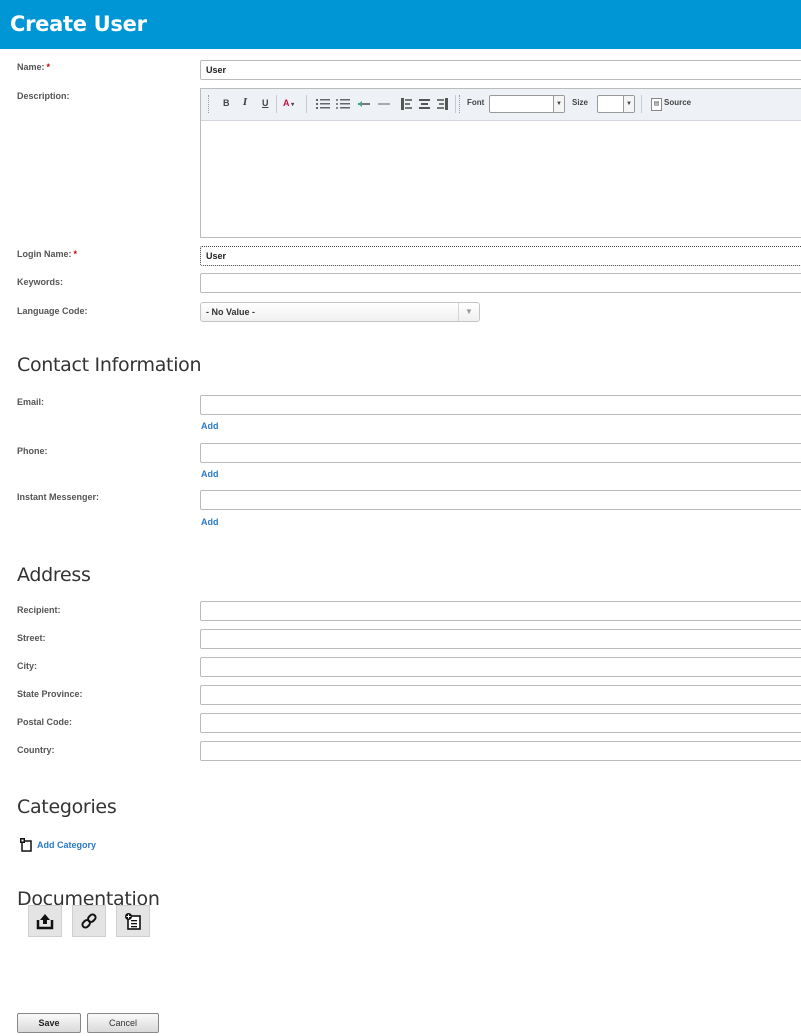  What do you see at coordinates (39, 610) in the screenshot?
I see `recipient-label: Recipient:` at bounding box center [39, 610].